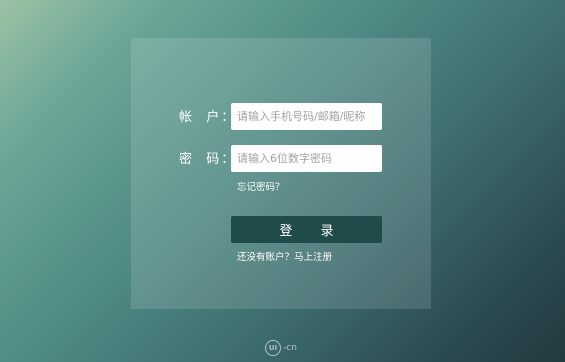  Describe the element at coordinates (306, 229) in the screenshot. I see `login-button: 登 录` at that location.